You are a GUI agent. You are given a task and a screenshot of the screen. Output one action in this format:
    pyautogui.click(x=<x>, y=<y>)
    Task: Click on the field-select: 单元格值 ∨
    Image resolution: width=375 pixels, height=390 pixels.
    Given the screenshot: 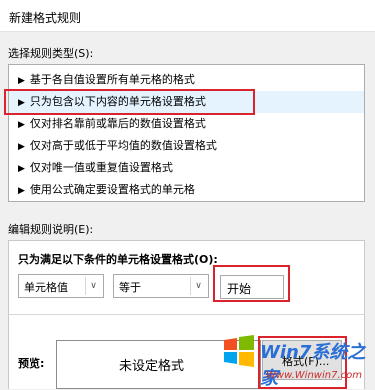 What is the action you would take?
    pyautogui.click(x=61, y=286)
    